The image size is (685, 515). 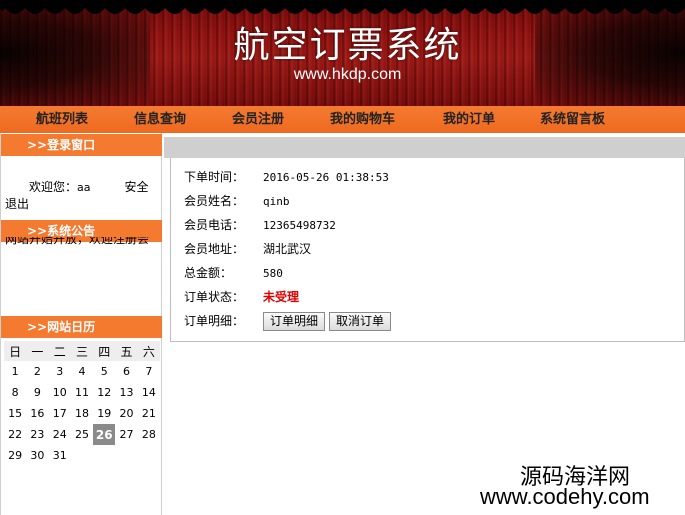 I want to click on calendar-day: 12, so click(x=104, y=392).